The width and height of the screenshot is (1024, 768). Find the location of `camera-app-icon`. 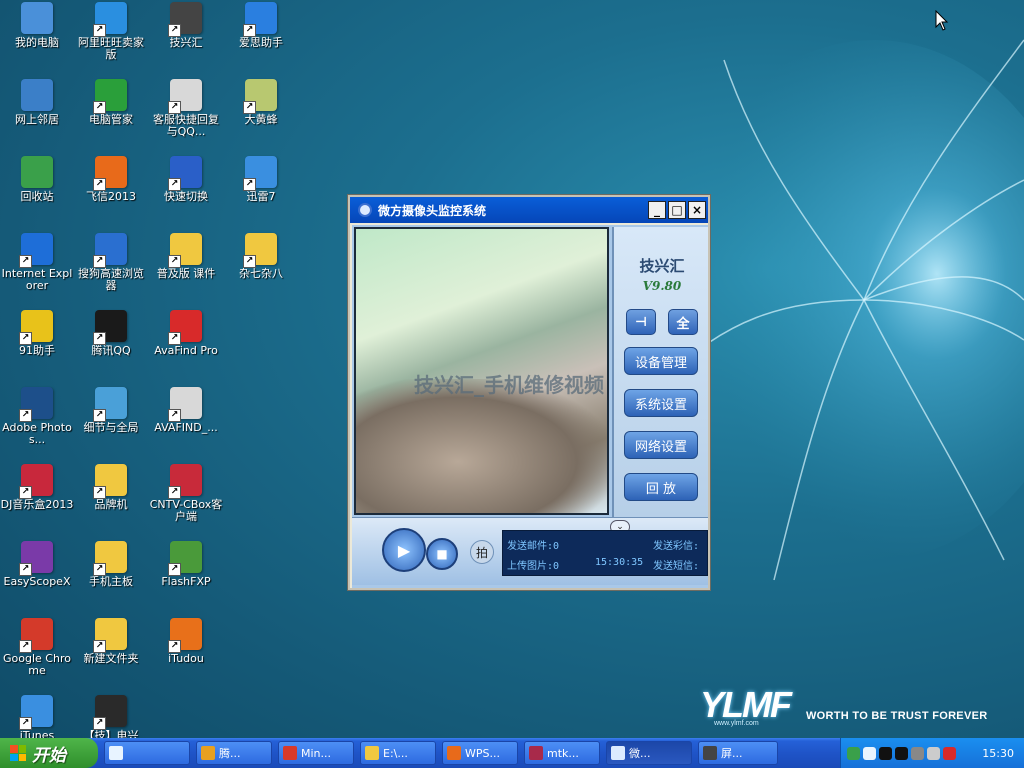

camera-app-icon is located at coordinates (365, 210).